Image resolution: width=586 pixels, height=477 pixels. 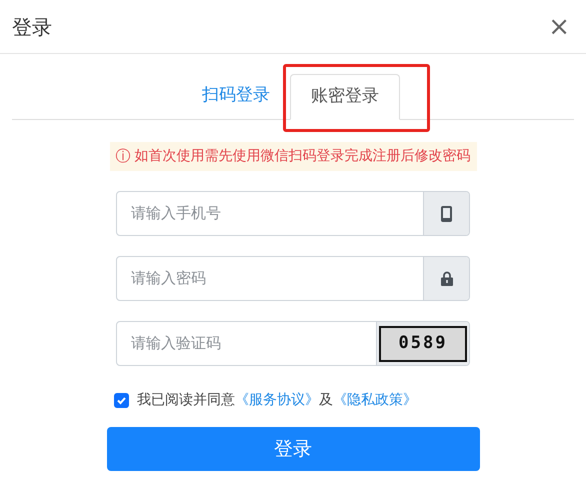 What do you see at coordinates (446, 278) in the screenshot?
I see `lock-icon` at bounding box center [446, 278].